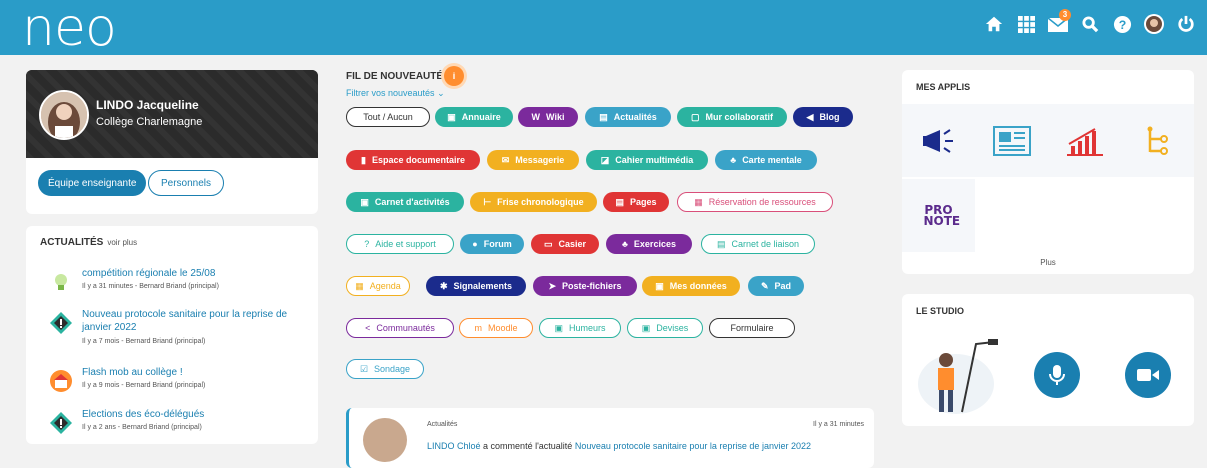 The height and width of the screenshot is (468, 1207). What do you see at coordinates (192, 273) in the screenshot?
I see `news-item-title: compétition régionale le 25/08` at bounding box center [192, 273].